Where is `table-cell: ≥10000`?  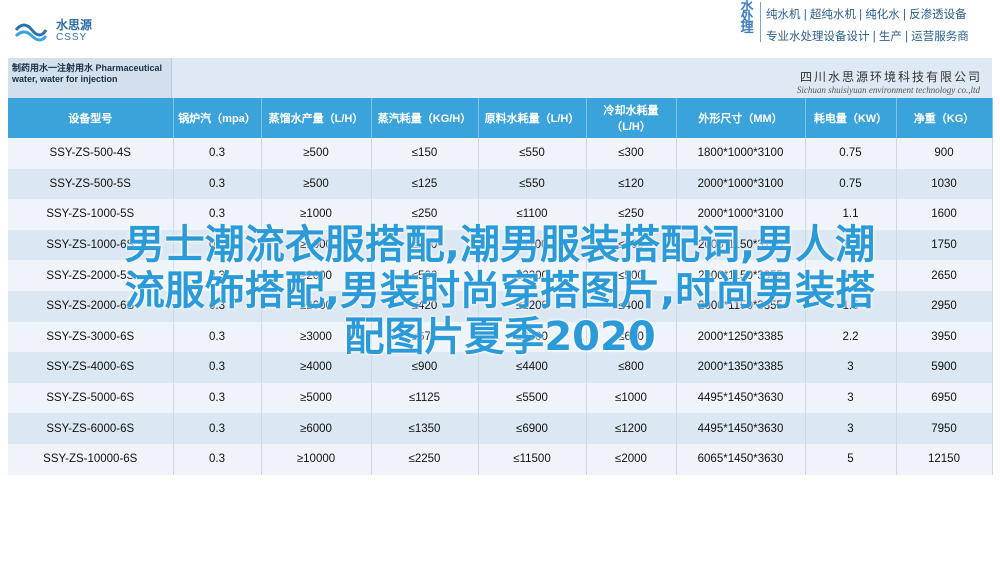
table-cell: ≥10000 is located at coordinates (316, 459).